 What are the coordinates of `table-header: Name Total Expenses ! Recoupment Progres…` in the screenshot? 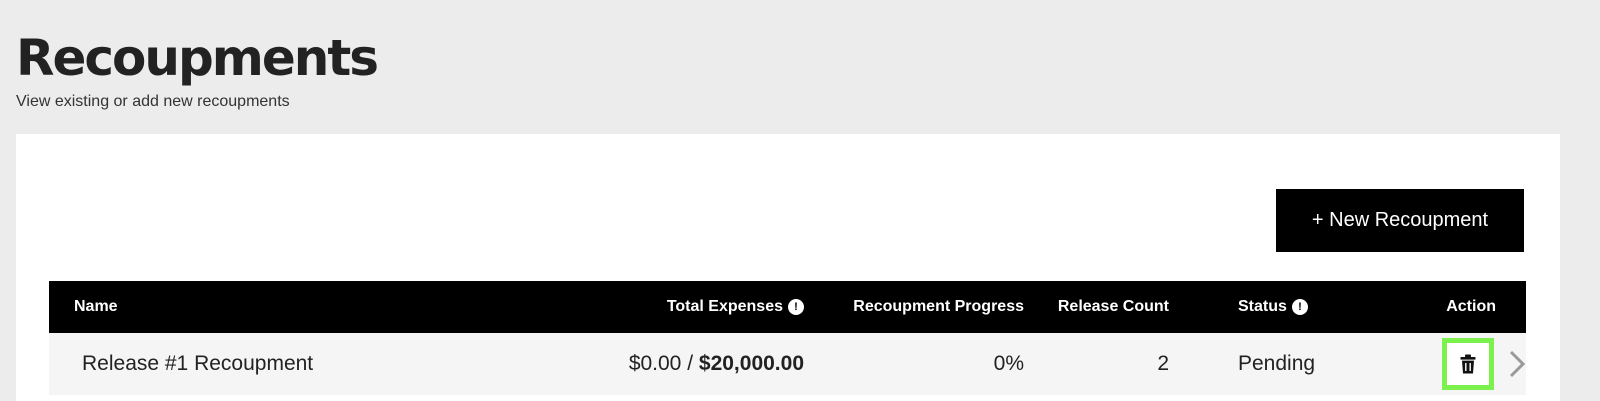 It's located at (787, 307).